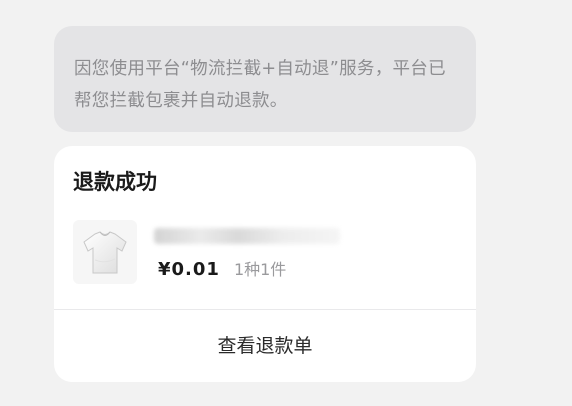 The width and height of the screenshot is (572, 406). Describe the element at coordinates (260, 269) in the screenshot. I see `product-quantity: 1种1件` at that location.